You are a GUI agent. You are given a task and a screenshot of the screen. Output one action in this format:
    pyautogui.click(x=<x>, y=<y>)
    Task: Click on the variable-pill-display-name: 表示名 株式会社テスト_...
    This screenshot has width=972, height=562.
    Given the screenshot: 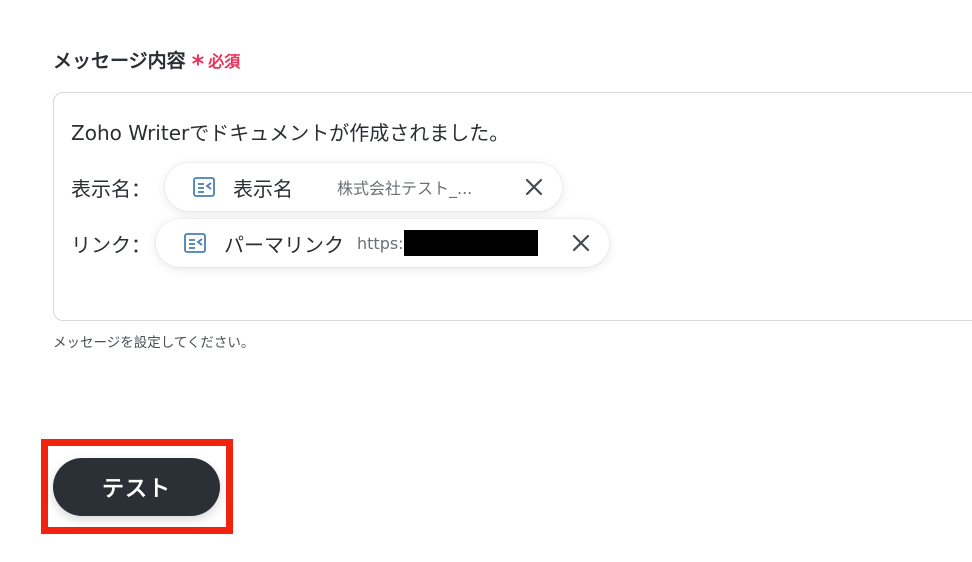 What is the action you would take?
    pyautogui.click(x=363, y=187)
    